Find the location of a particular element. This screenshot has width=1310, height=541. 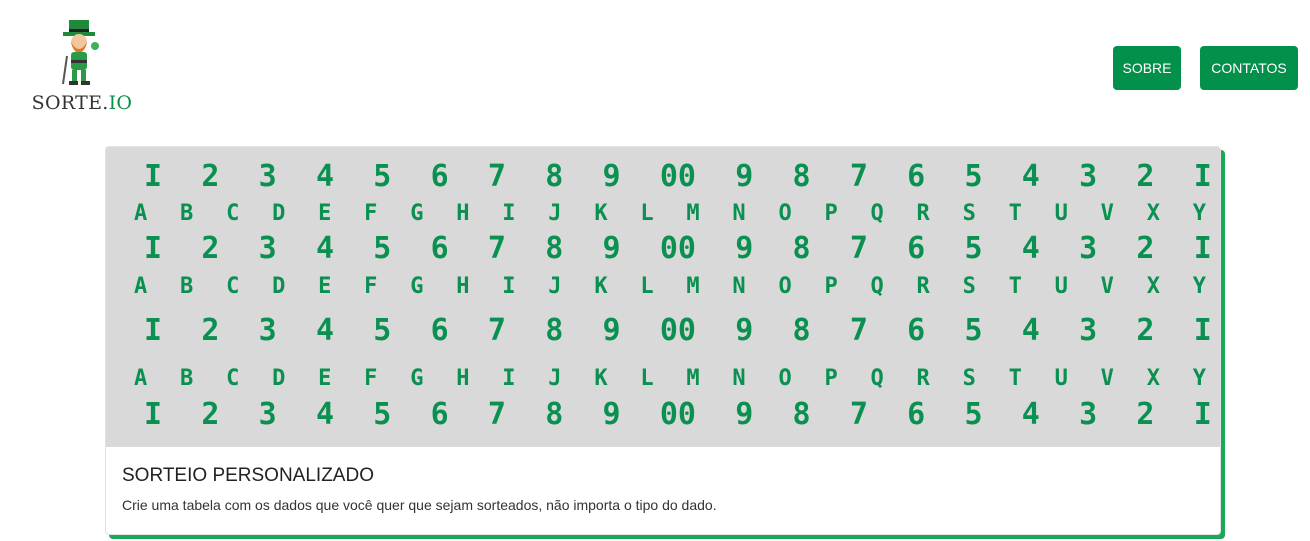

letter-row: ABCDEFGHIJKLMNOPQRSTUVXY is located at coordinates (670, 286).